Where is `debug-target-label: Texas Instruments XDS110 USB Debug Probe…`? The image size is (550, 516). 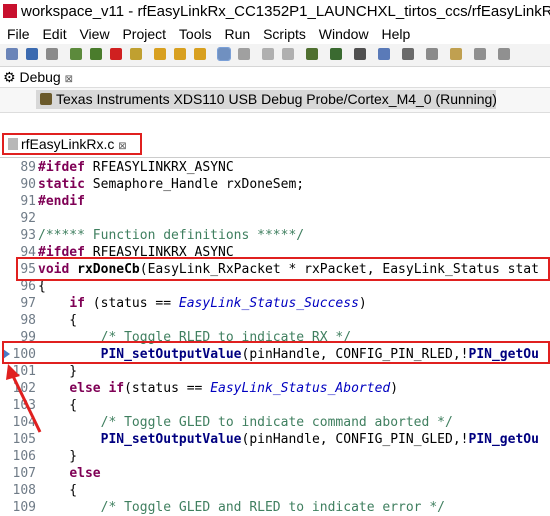 debug-target-label: Texas Instruments XDS110 USB Debug Probe… is located at coordinates (276, 99).